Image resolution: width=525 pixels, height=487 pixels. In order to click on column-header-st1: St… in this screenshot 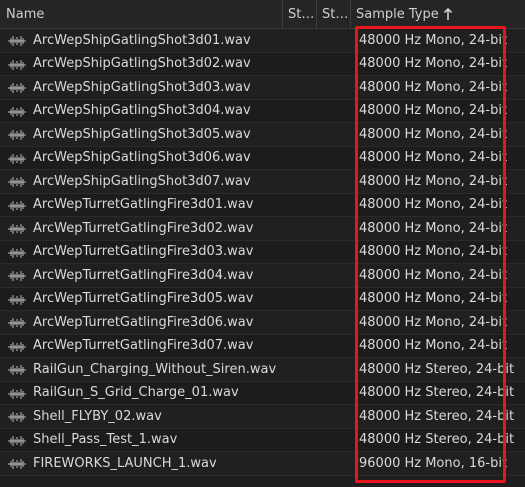, I will do `click(301, 14)`.